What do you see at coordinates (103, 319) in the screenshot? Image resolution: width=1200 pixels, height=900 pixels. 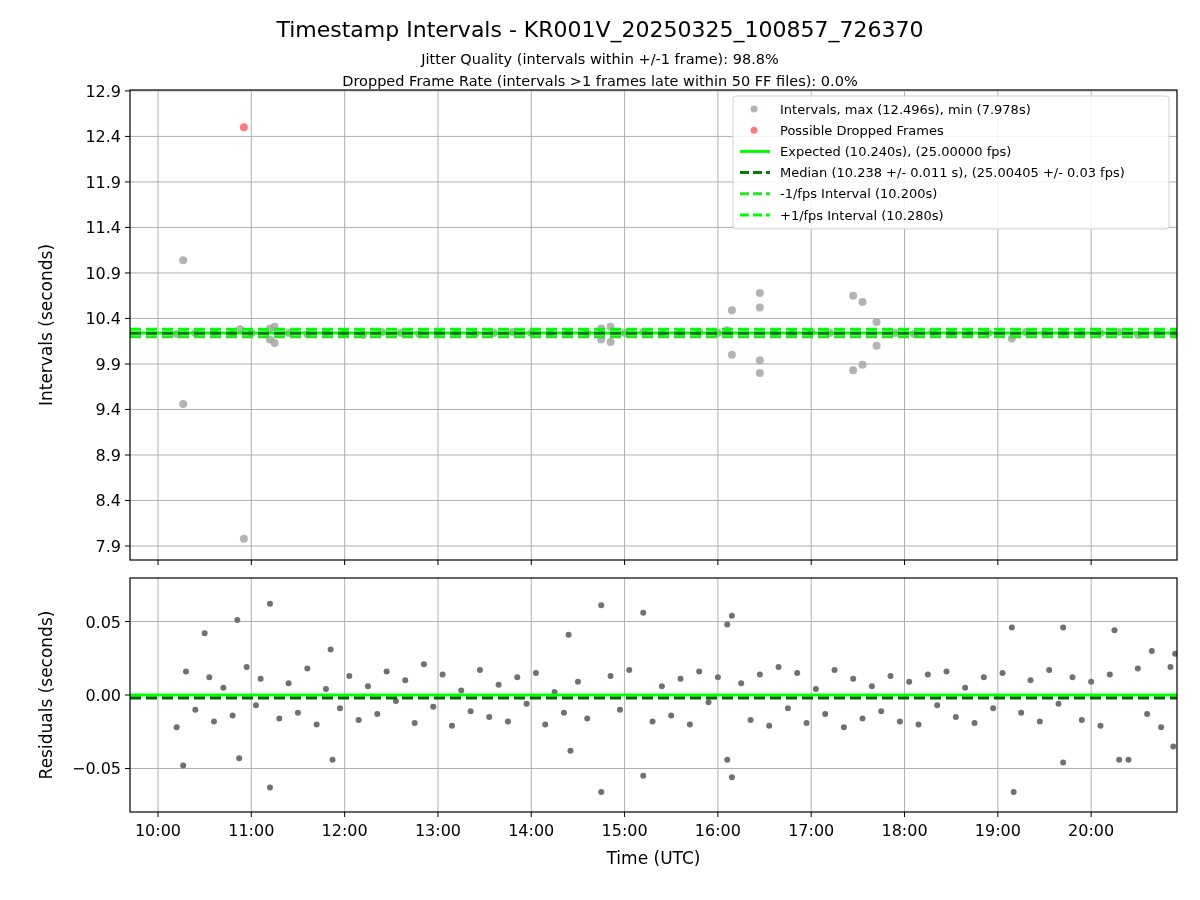 I see `tick-label: 10.4` at bounding box center [103, 319].